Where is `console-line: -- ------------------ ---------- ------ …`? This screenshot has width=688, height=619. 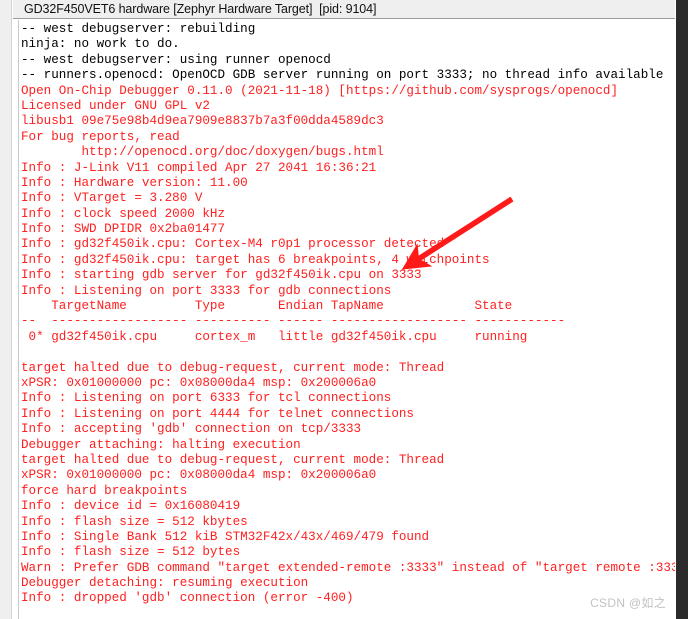
console-line: -- ------------------ ---------- ------ … is located at coordinates (293, 321).